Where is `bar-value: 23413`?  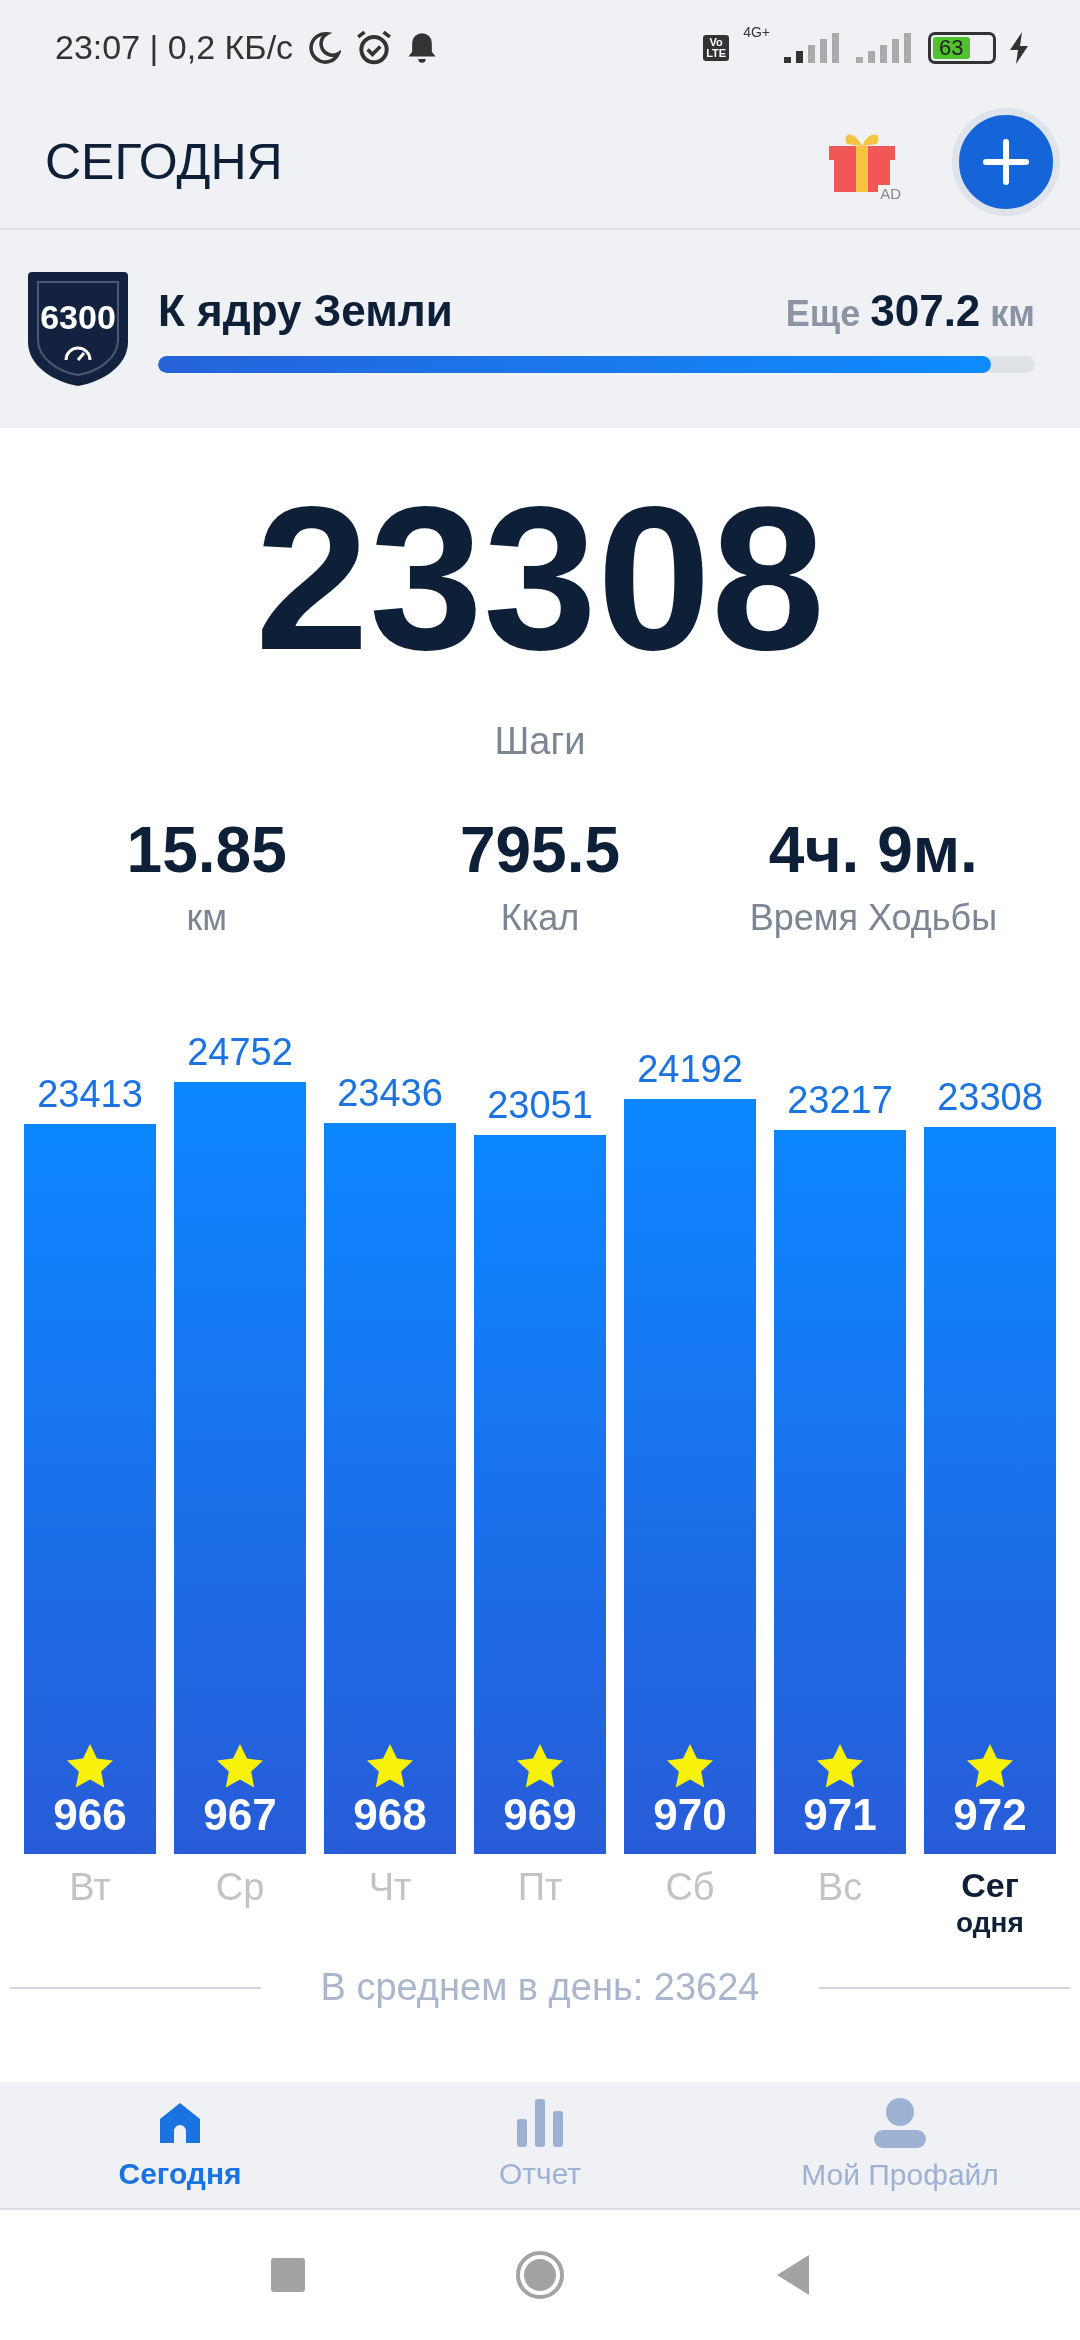 bar-value: 23413 is located at coordinates (90, 1094).